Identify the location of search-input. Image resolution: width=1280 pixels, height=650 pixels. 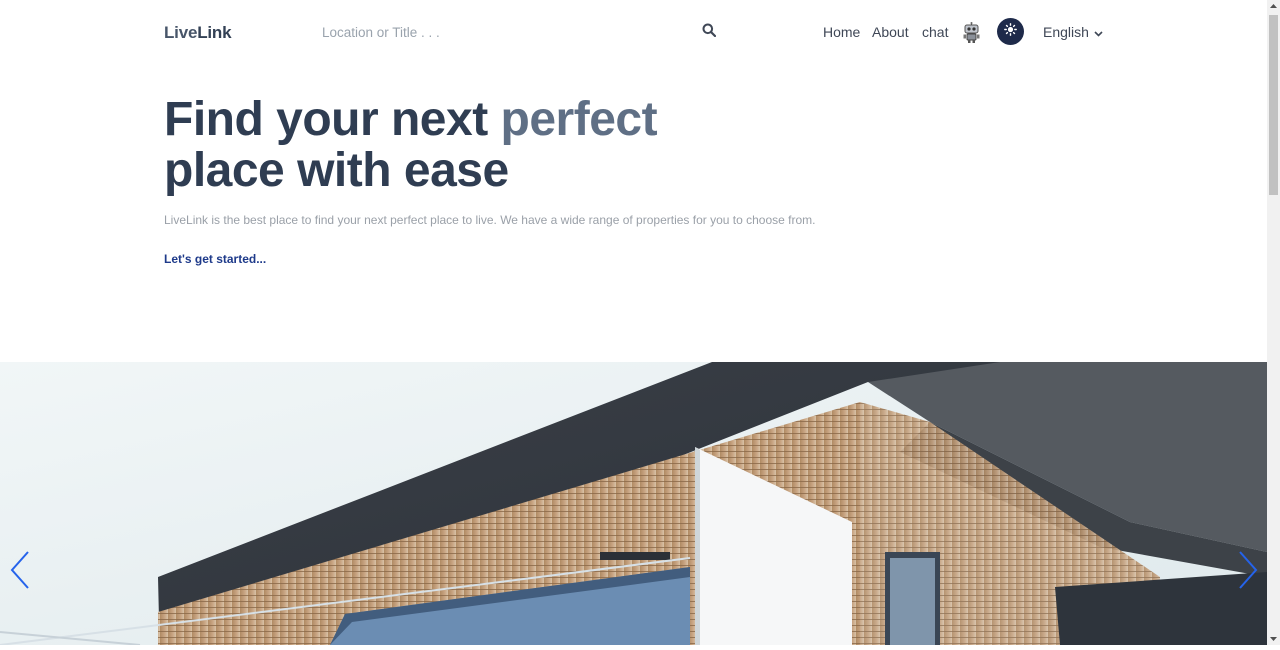
(497, 32).